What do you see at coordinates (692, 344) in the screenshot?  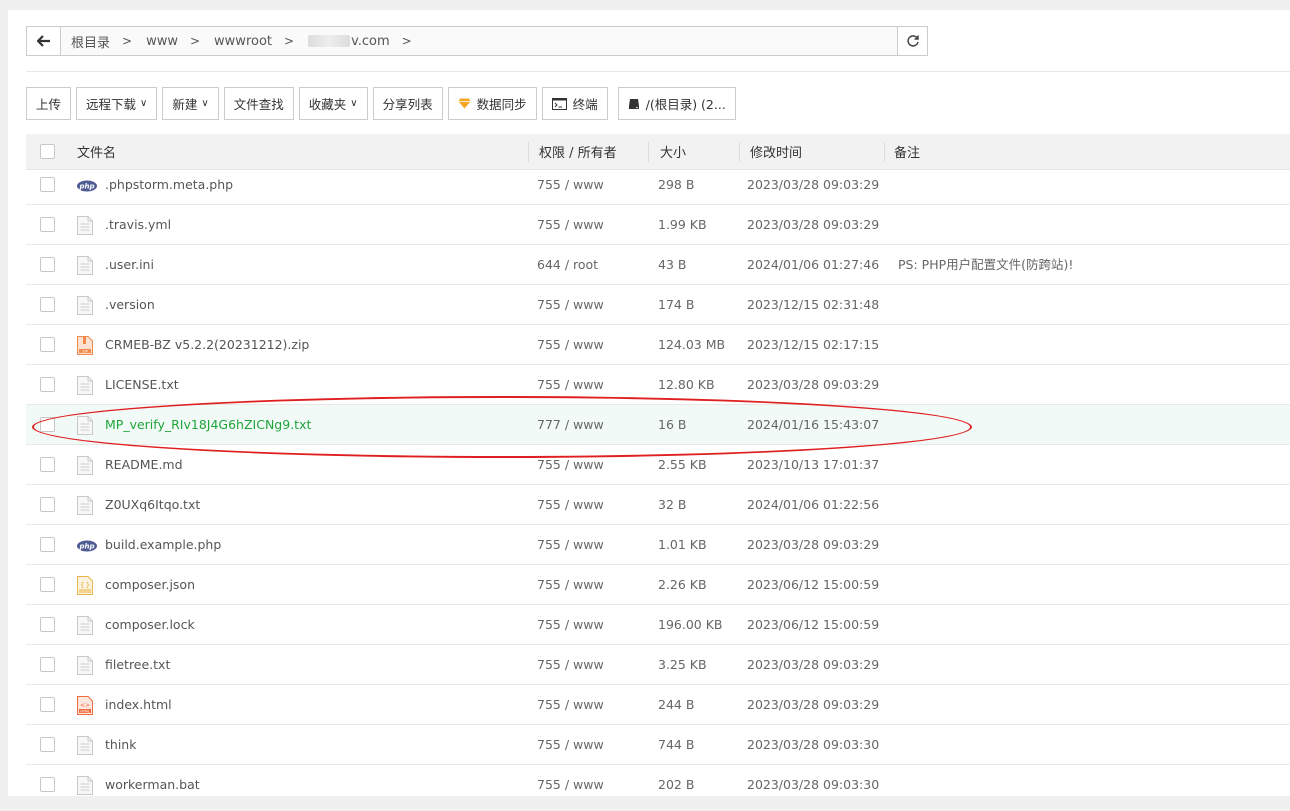 I see `file-size: 124.03 MB` at bounding box center [692, 344].